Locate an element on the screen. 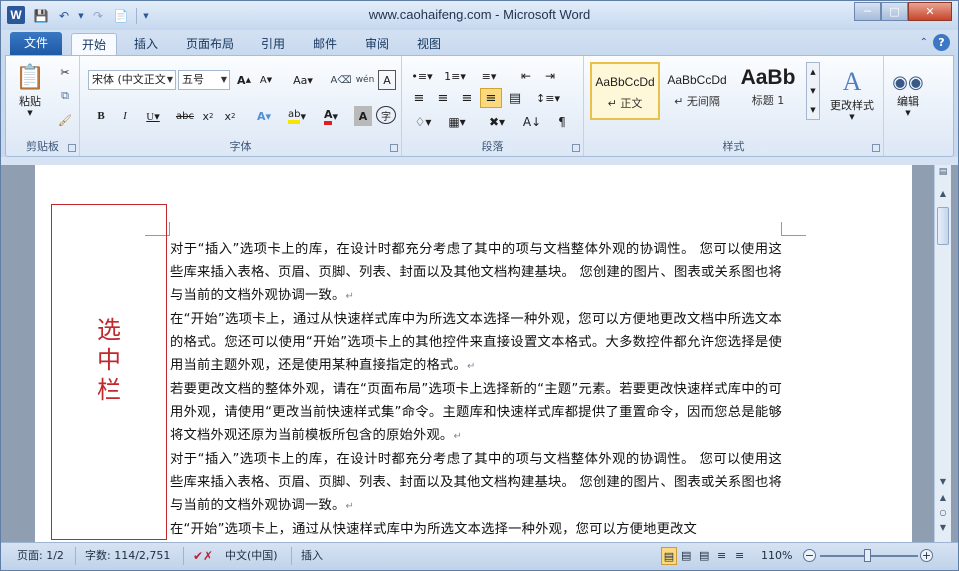 The image size is (959, 571). insert-mode: 插入 is located at coordinates (312, 556).